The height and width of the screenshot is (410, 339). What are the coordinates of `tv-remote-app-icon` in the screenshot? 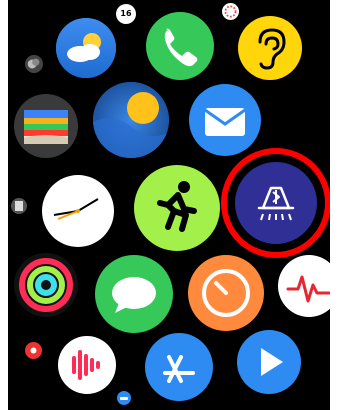 It's located at (269, 362).